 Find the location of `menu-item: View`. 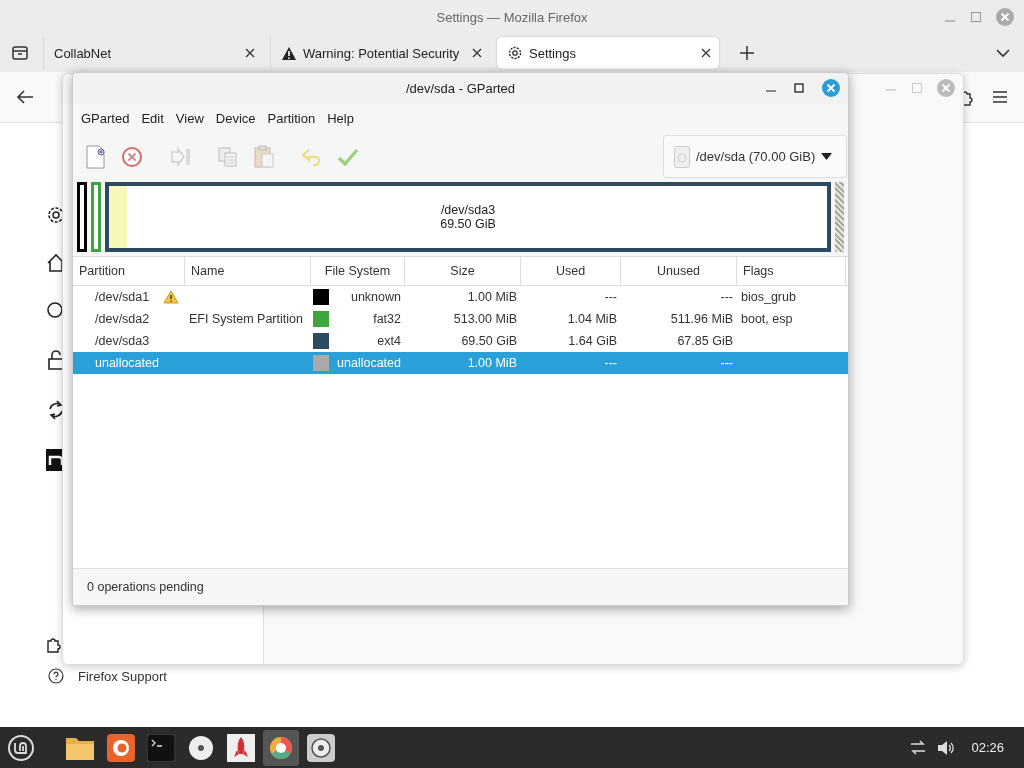

menu-item: View is located at coordinates (189, 118).